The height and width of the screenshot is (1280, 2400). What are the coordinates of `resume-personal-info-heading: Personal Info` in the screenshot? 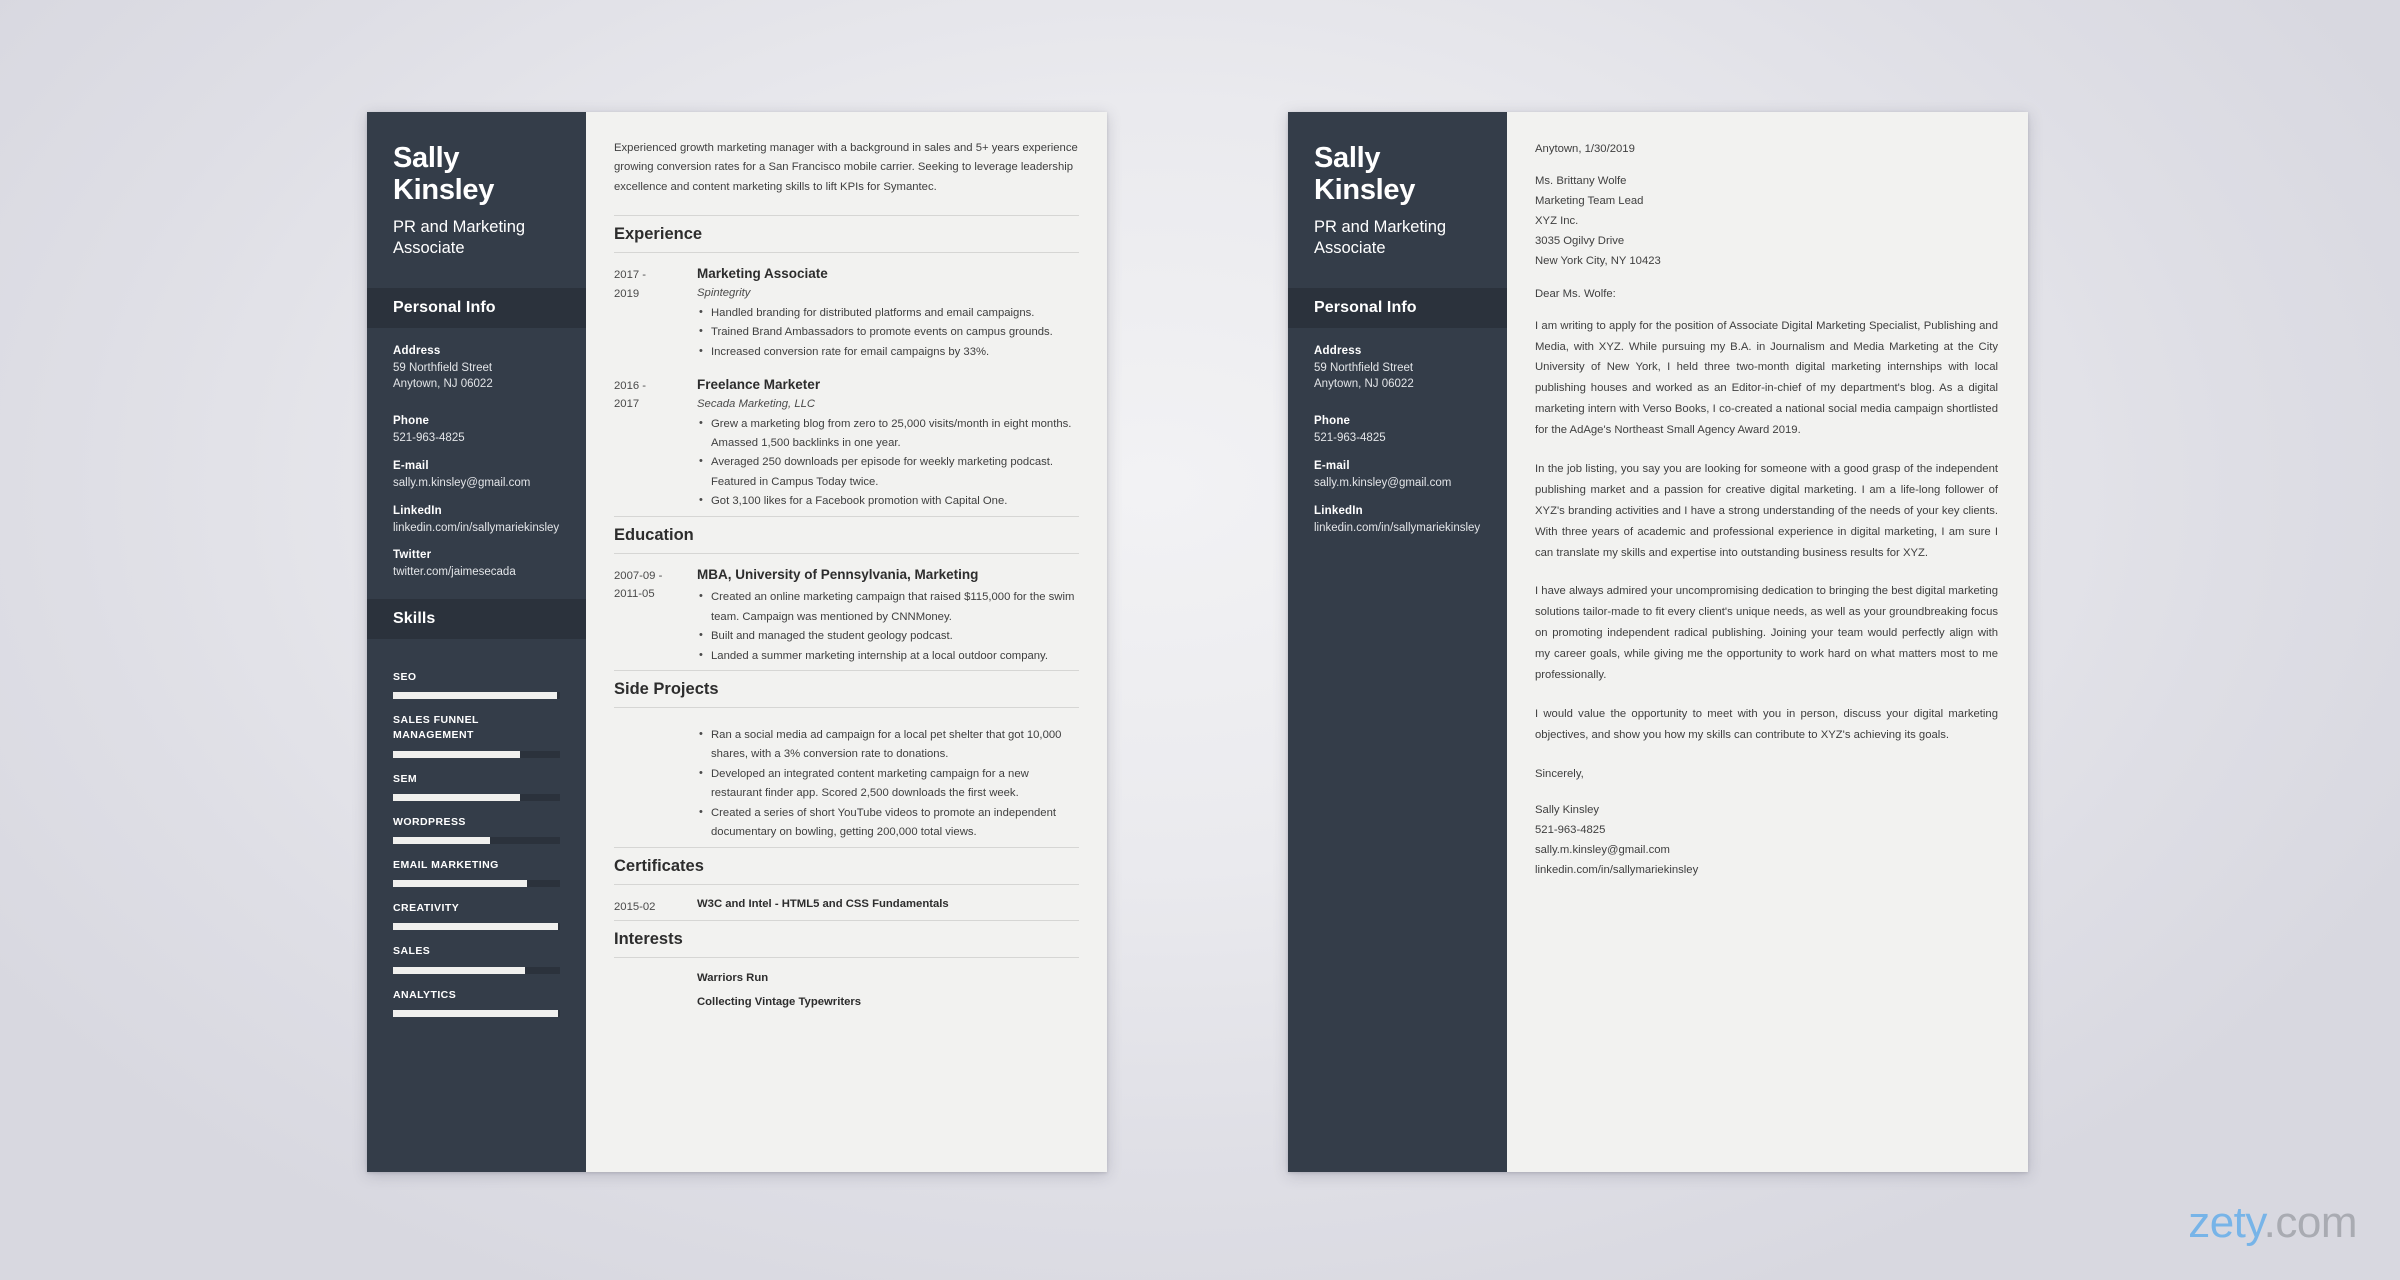 It's located at (476, 307).